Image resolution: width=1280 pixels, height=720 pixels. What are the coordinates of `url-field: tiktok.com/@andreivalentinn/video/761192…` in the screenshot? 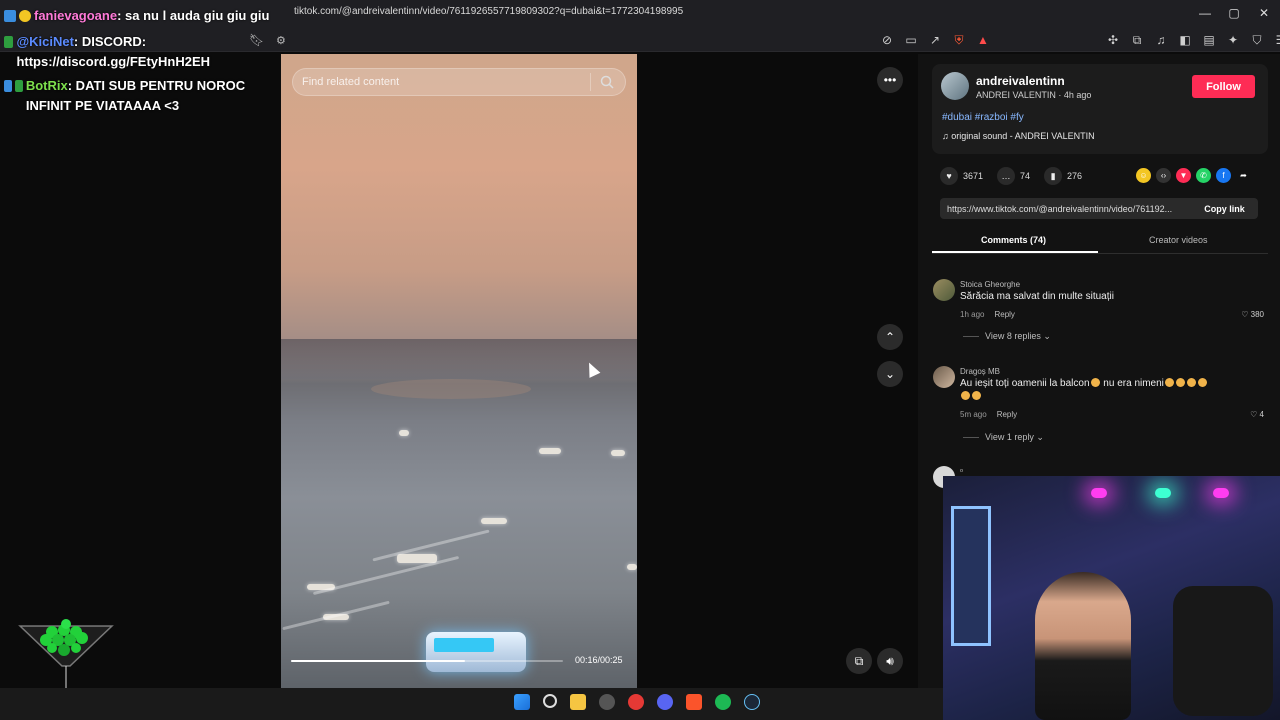 It's located at (628, 11).